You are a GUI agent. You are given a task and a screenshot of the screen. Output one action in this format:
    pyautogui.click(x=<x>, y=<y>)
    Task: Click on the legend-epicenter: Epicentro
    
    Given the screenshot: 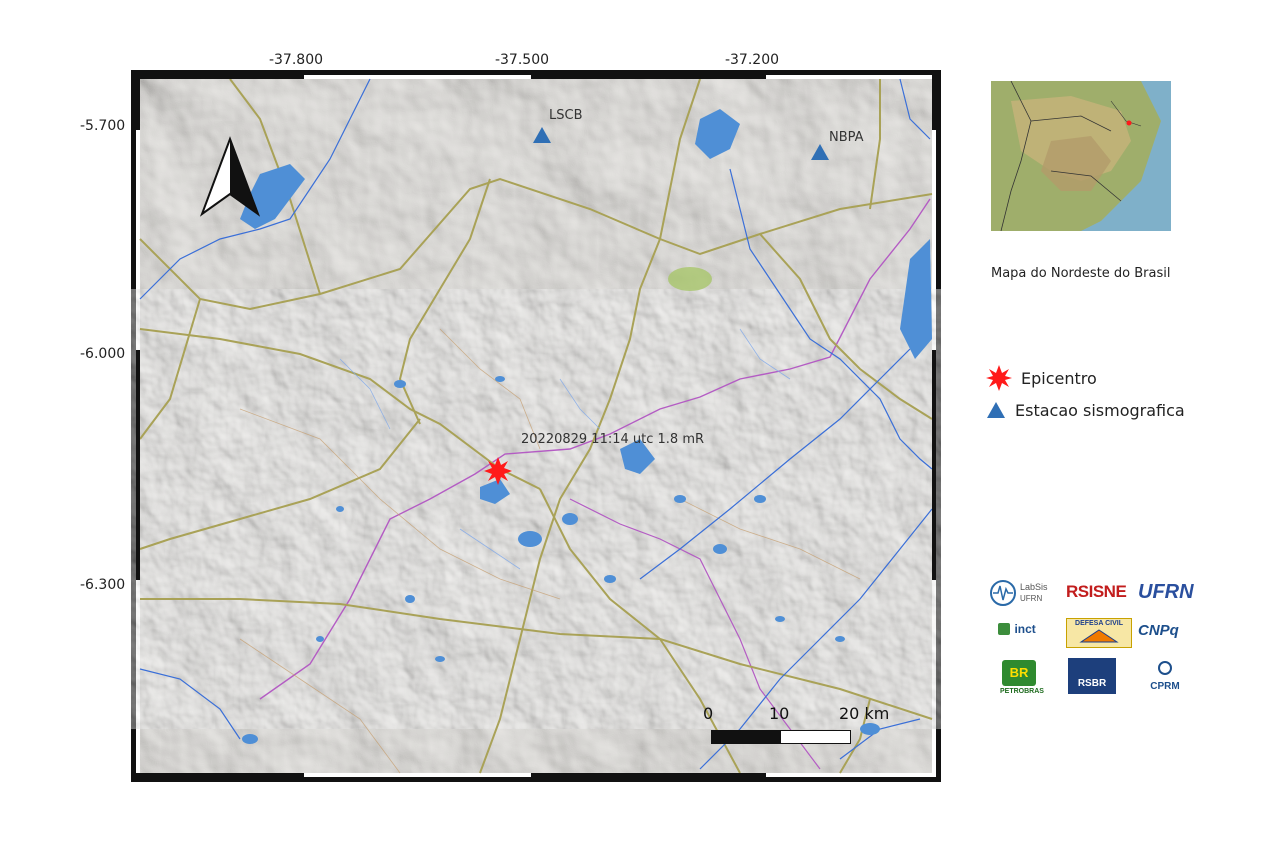 What is the action you would take?
    pyautogui.click(x=1041, y=378)
    